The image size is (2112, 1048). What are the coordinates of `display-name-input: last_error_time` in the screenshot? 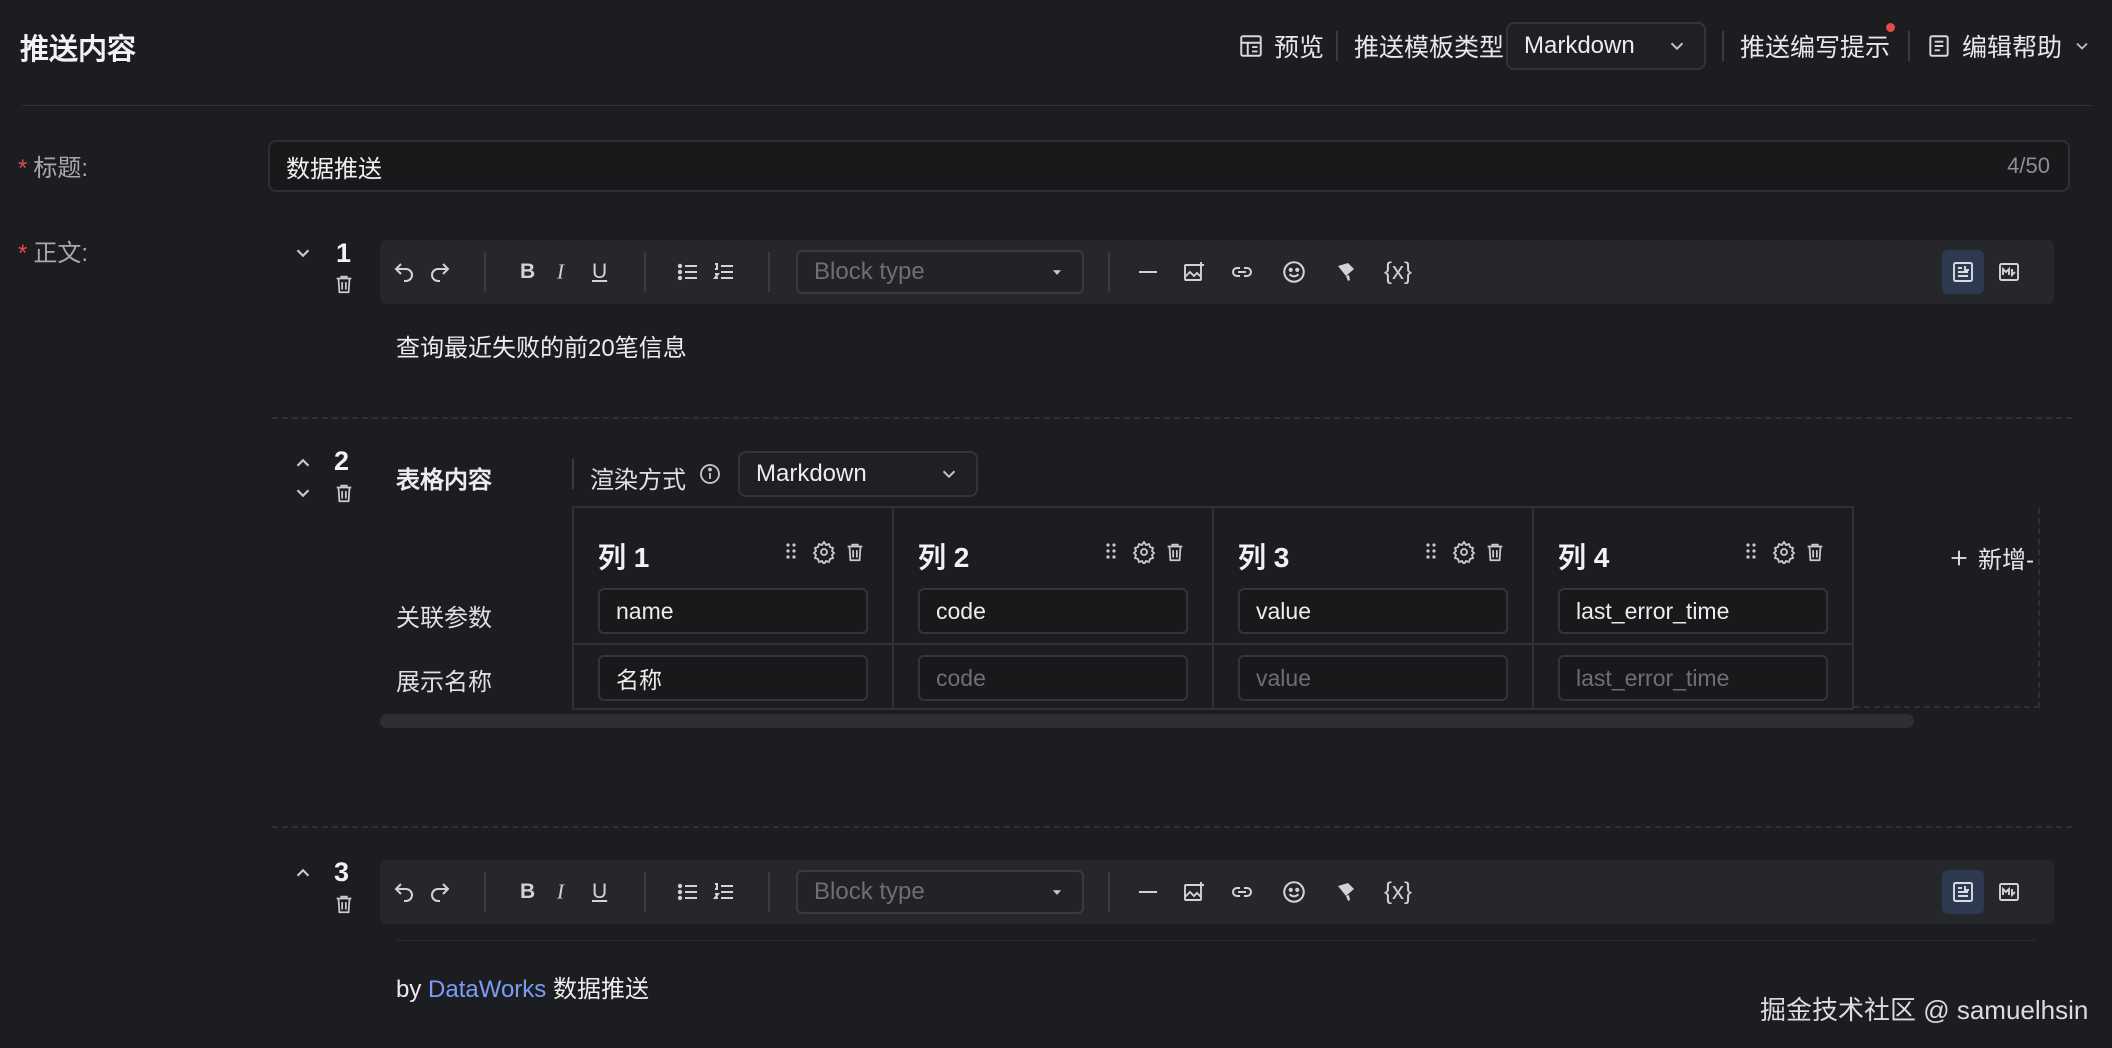 It's located at (1693, 678).